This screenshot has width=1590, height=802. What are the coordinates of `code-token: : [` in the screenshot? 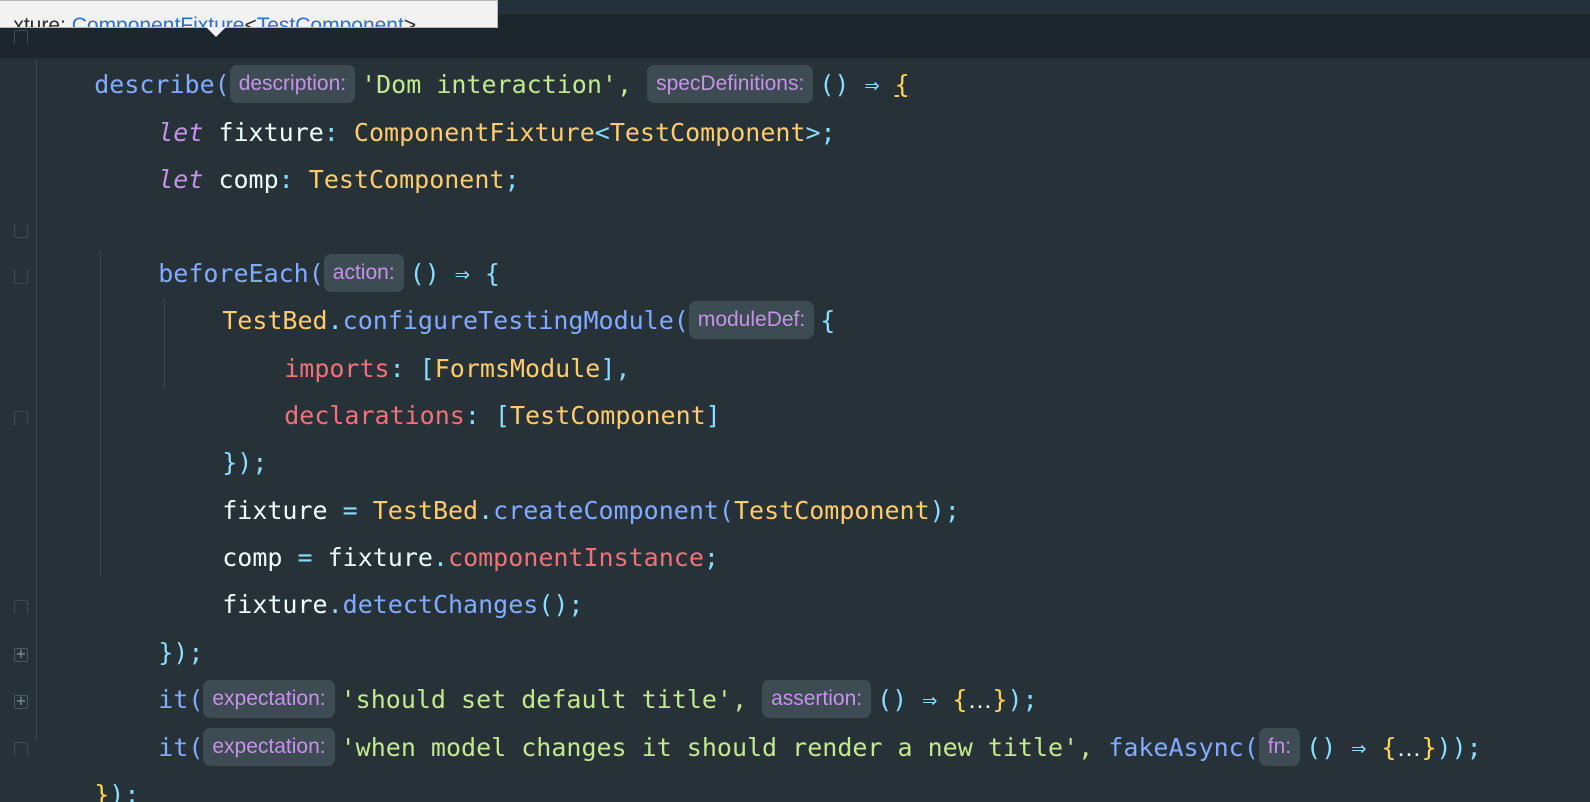 It's located at (487, 415).